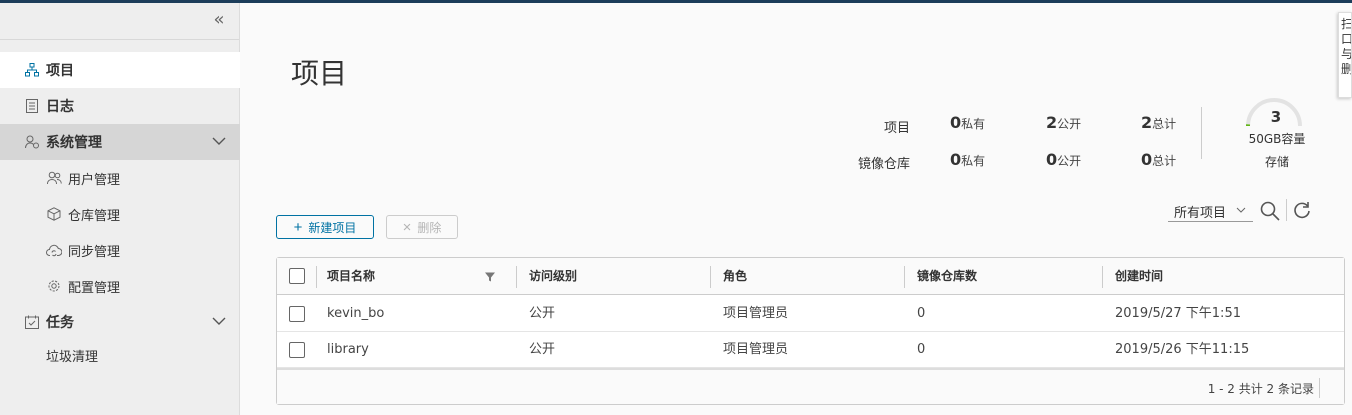 The height and width of the screenshot is (415, 1352). I want to click on stats-divider, so click(1201, 133).